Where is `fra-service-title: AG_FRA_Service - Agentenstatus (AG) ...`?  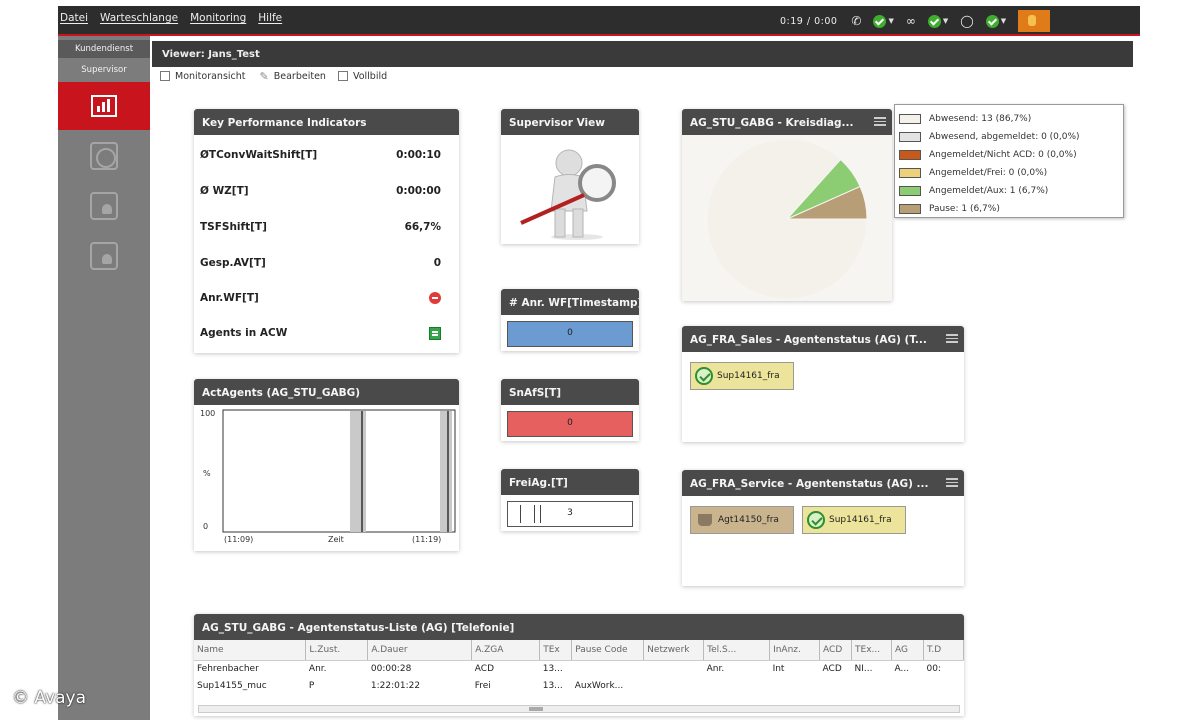
fra-service-title: AG_FRA_Service - Agentenstatus (AG) ... is located at coordinates (823, 483).